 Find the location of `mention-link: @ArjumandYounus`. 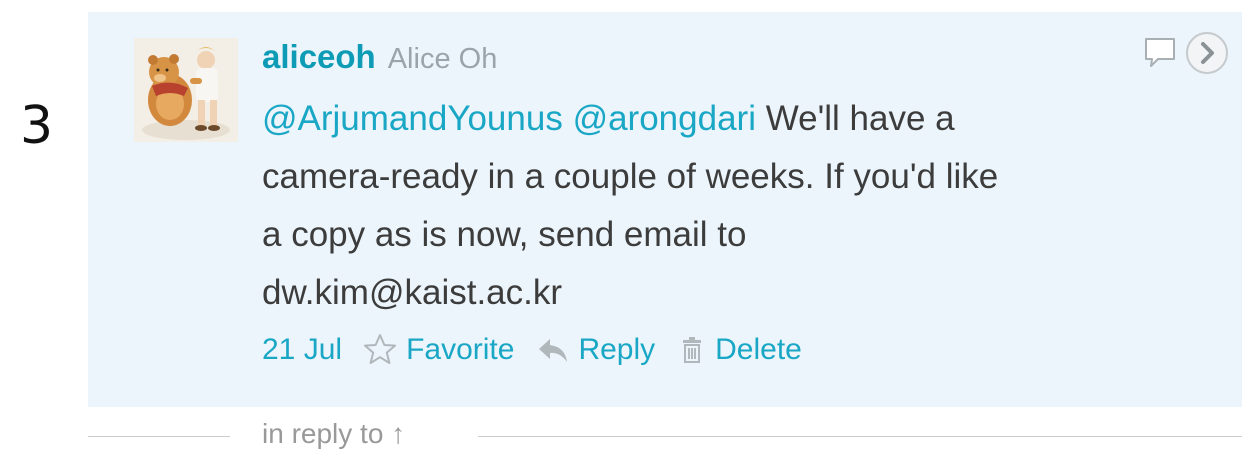

mention-link: @ArjumandYounus is located at coordinates (412, 118).